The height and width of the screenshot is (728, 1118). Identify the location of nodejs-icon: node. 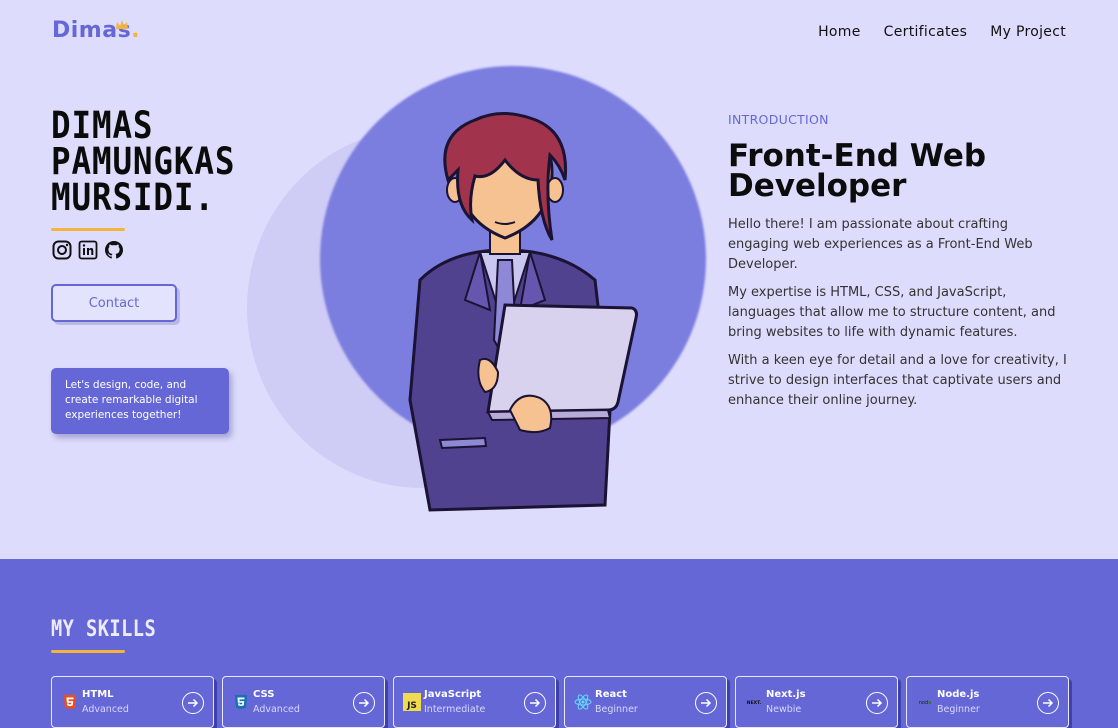
(925, 702).